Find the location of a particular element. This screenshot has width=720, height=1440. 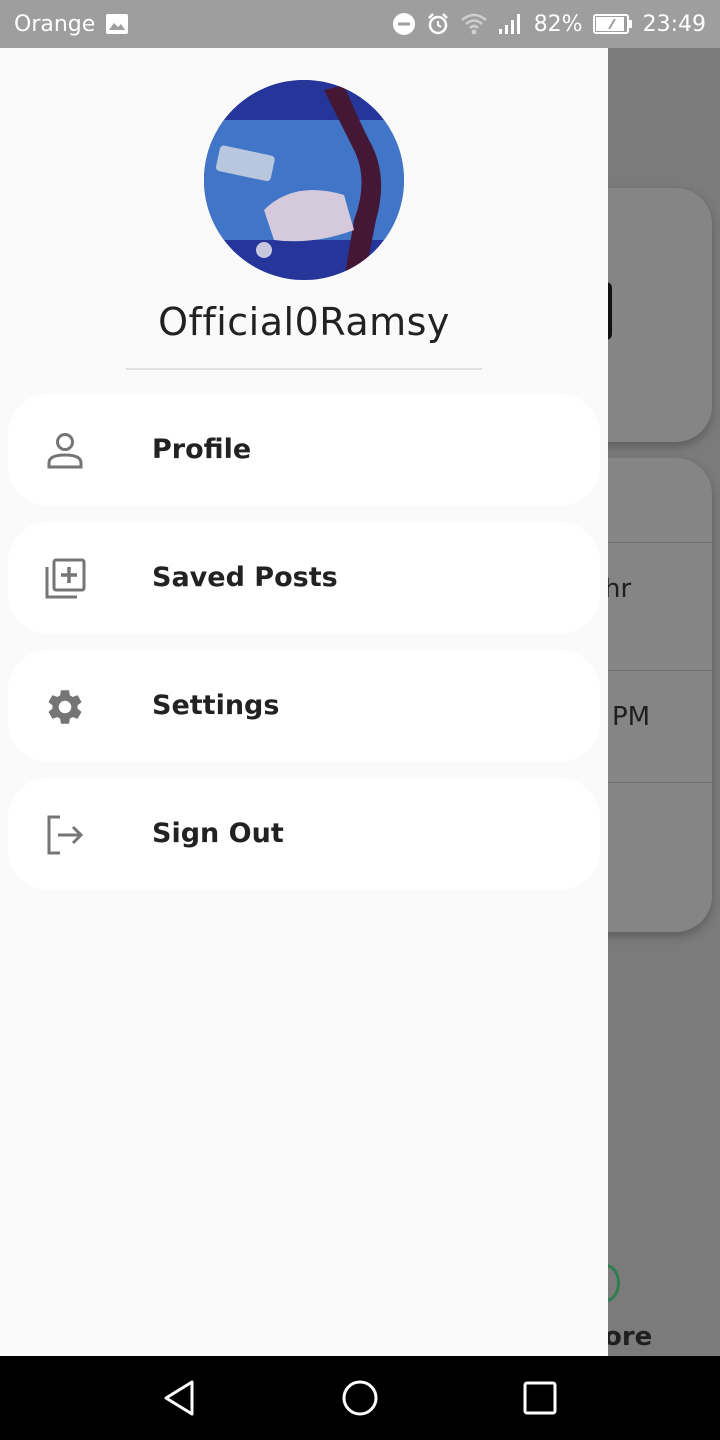

battery-icon is located at coordinates (612, 24).